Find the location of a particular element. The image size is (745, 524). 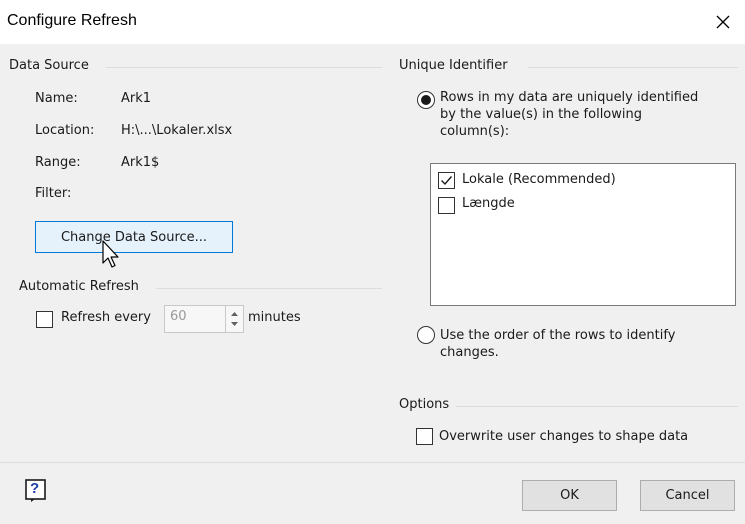

column-checkbox-lokale is located at coordinates (446, 180).